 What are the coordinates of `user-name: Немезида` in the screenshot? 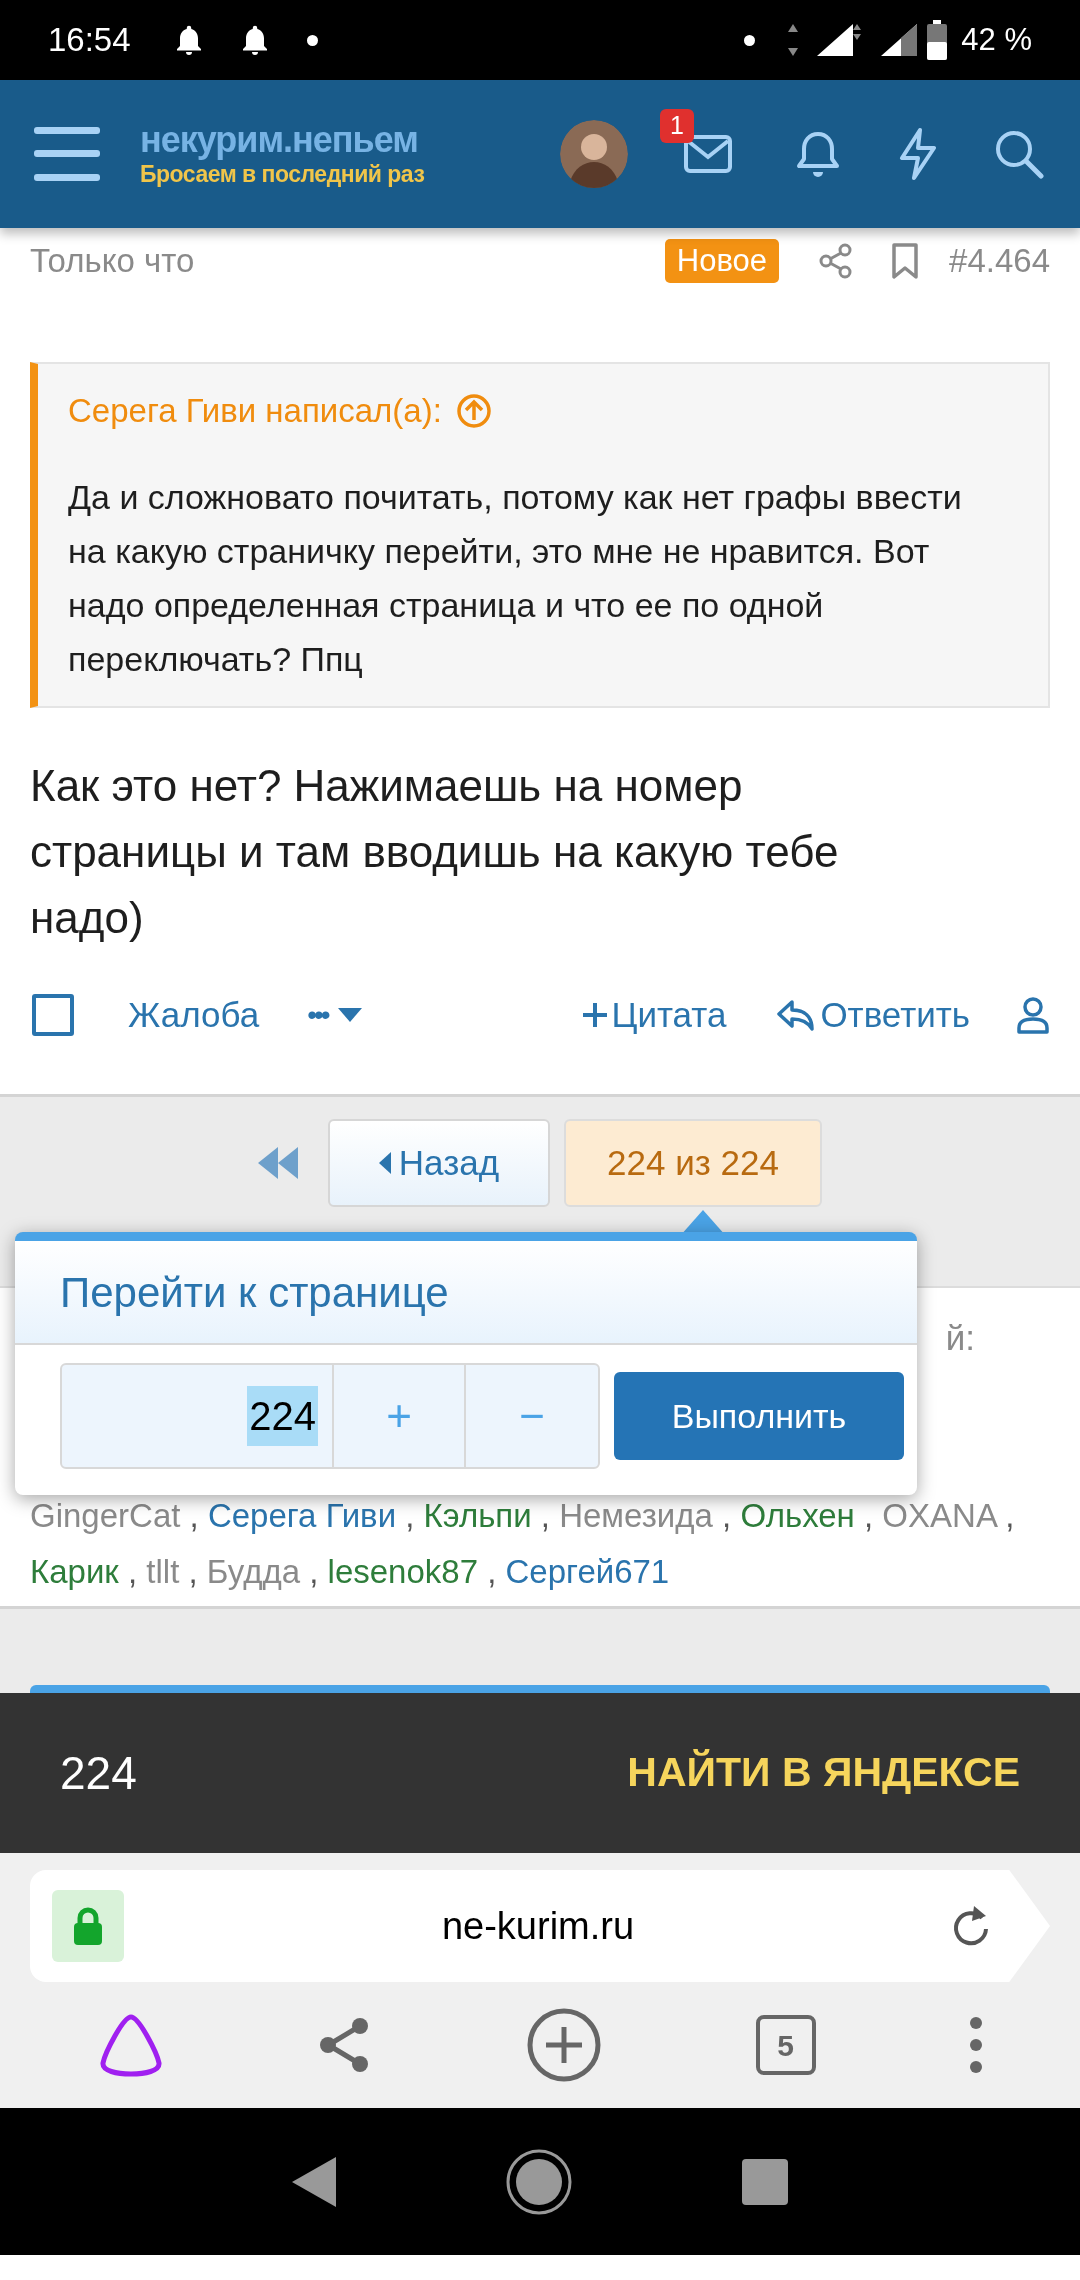 It's located at (636, 1515).